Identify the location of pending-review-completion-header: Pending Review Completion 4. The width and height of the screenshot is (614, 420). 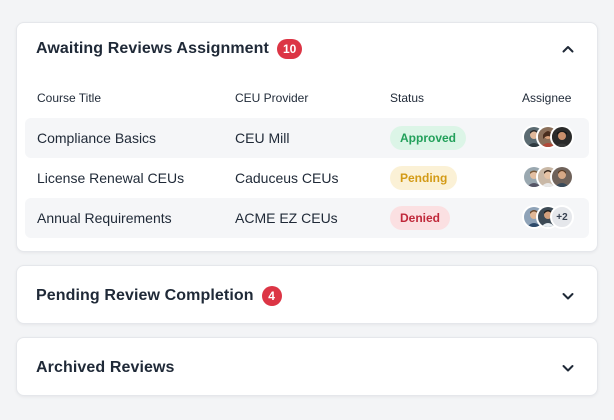
(307, 295).